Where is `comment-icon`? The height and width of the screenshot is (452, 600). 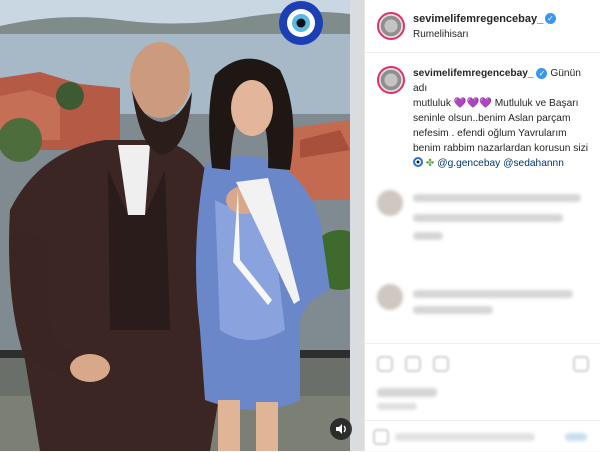
comment-icon is located at coordinates (413, 364).